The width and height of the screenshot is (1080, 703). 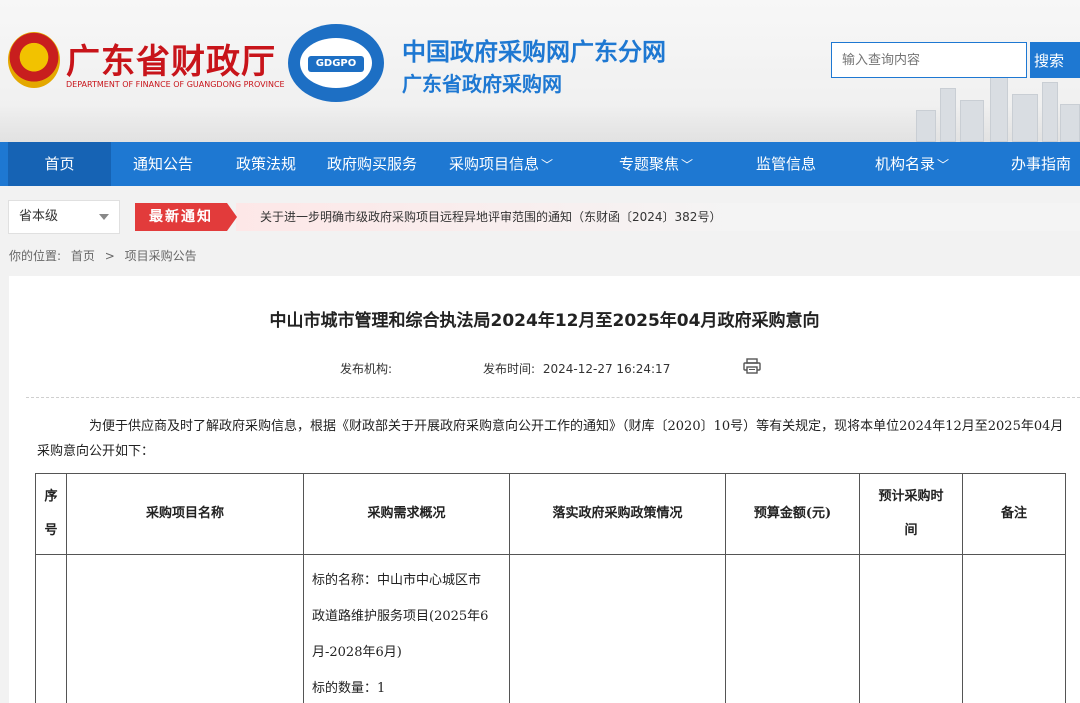 I want to click on cell-no, so click(x=51, y=628).